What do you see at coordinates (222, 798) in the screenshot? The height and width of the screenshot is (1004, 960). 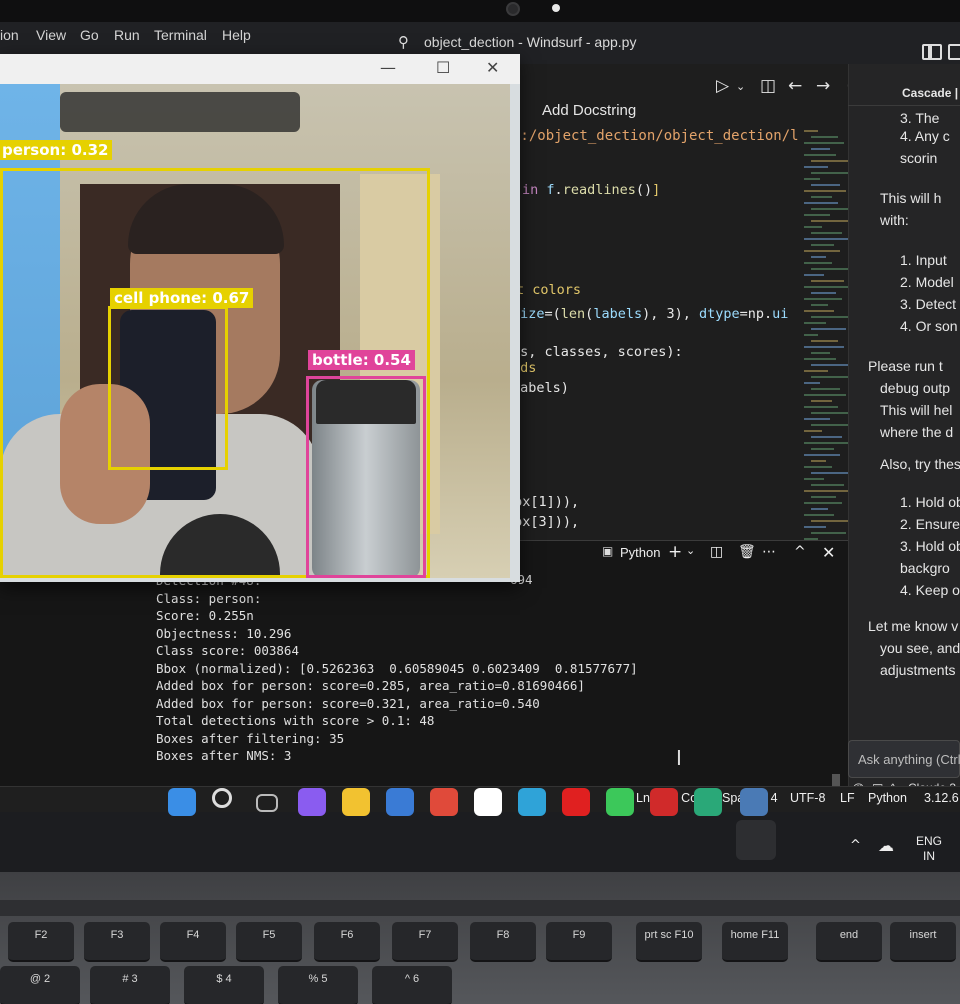 I see `search-icon` at bounding box center [222, 798].